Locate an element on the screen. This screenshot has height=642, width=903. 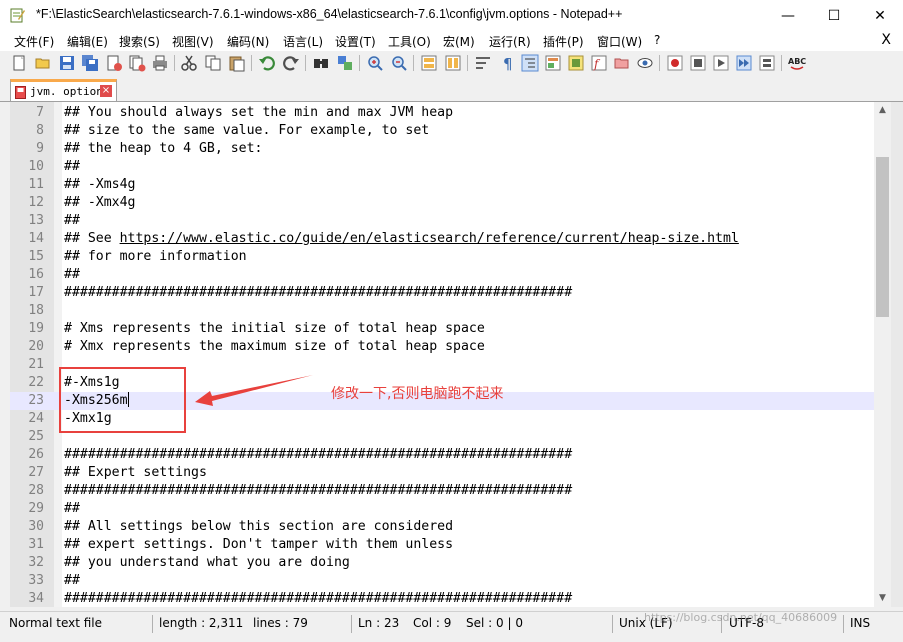
save-all-icon is located at coordinates (90, 63).